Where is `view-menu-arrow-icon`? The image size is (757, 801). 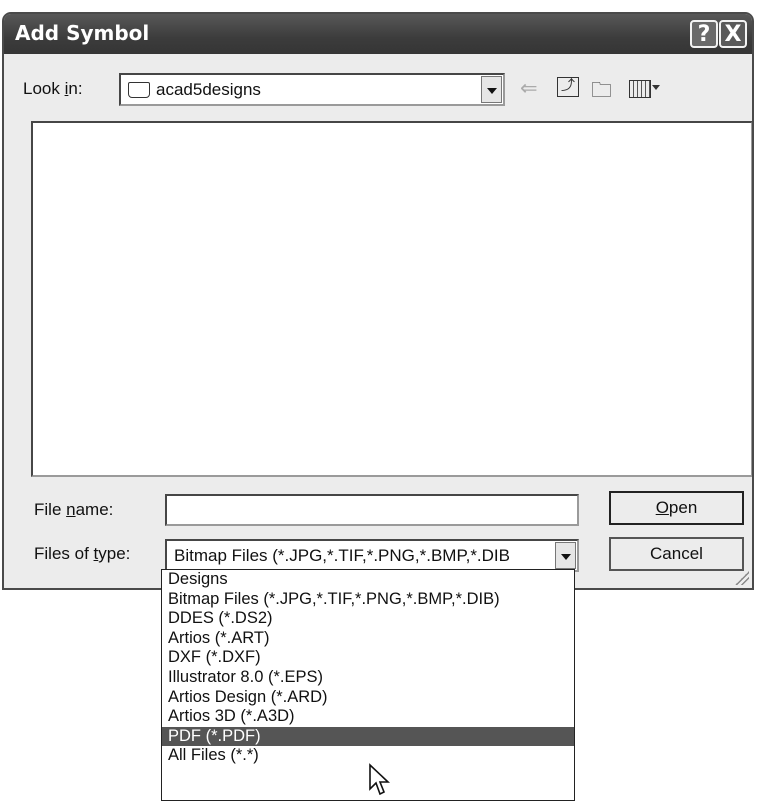
view-menu-arrow-icon is located at coordinates (656, 87).